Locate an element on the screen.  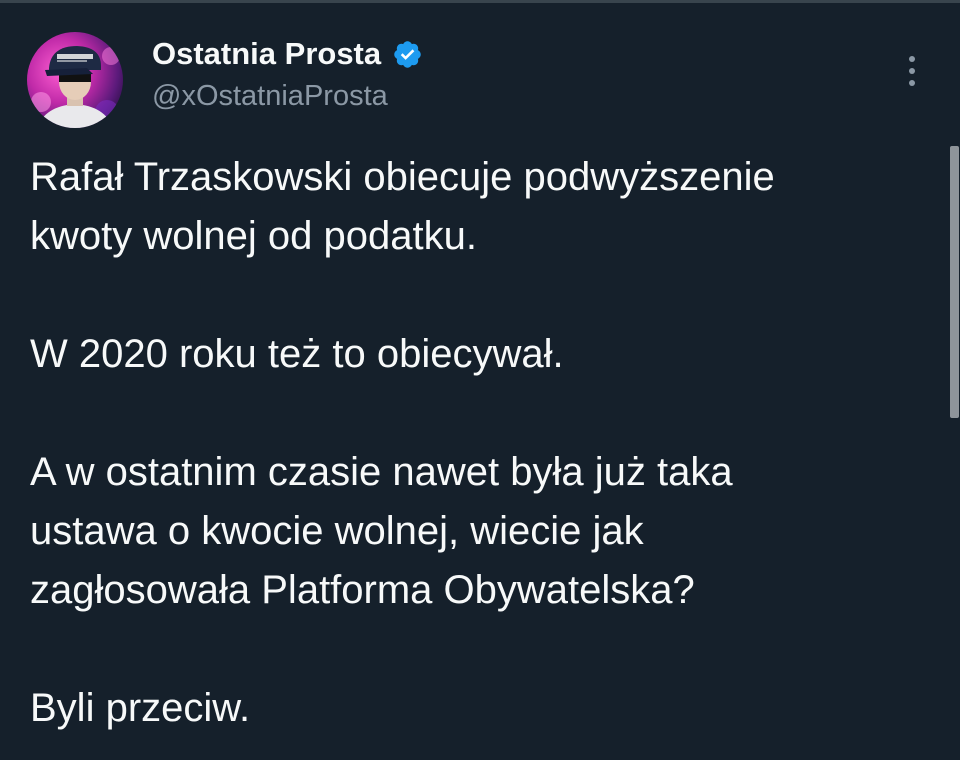
avatar-image is located at coordinates (75, 80).